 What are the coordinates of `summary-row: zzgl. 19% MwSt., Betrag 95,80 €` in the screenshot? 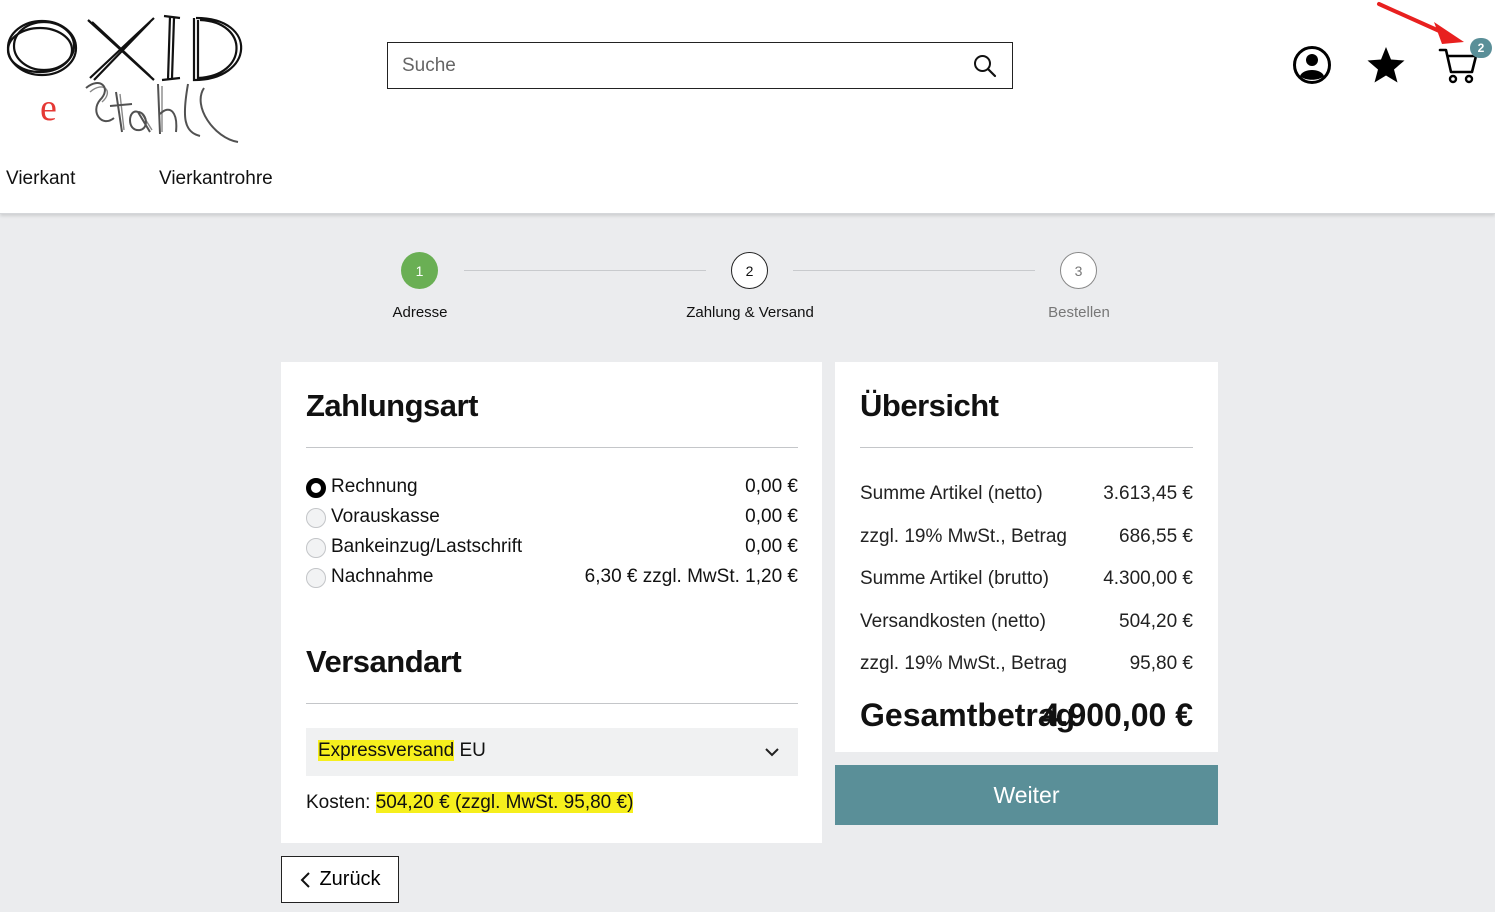 It's located at (1026, 664).